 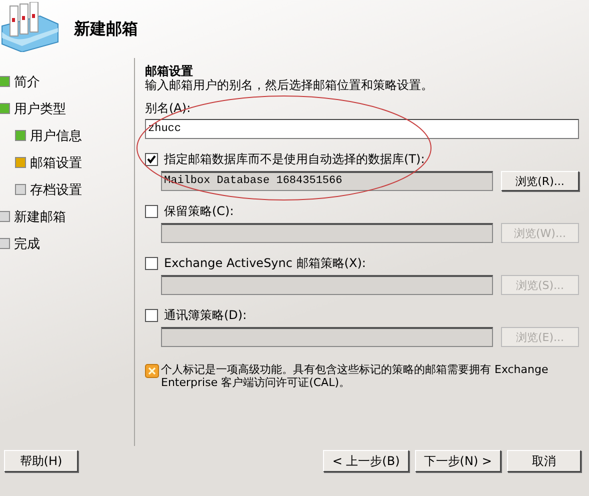 I want to click on option-label: 通讯簿策略(D):, so click(x=205, y=315).